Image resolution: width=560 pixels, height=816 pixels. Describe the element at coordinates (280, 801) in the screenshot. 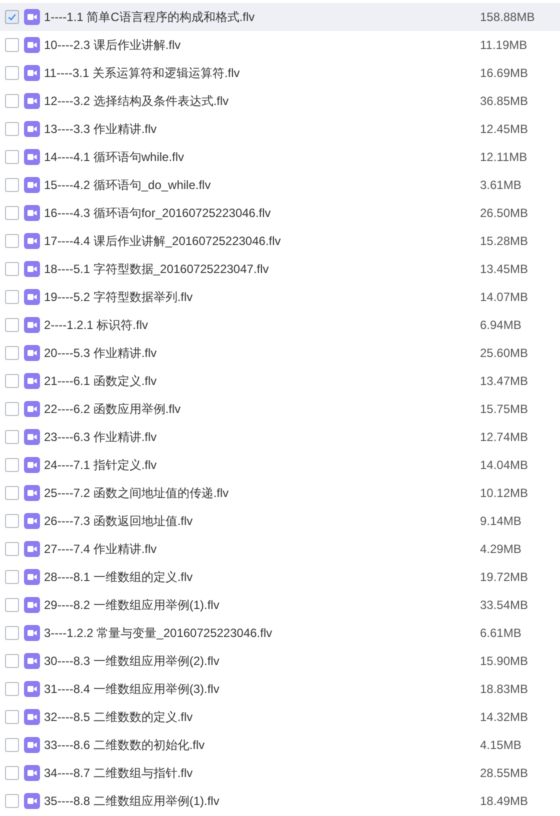

I see `file-row: 35----8.8 二维数组应用举例(1).flv 18.49MB` at that location.